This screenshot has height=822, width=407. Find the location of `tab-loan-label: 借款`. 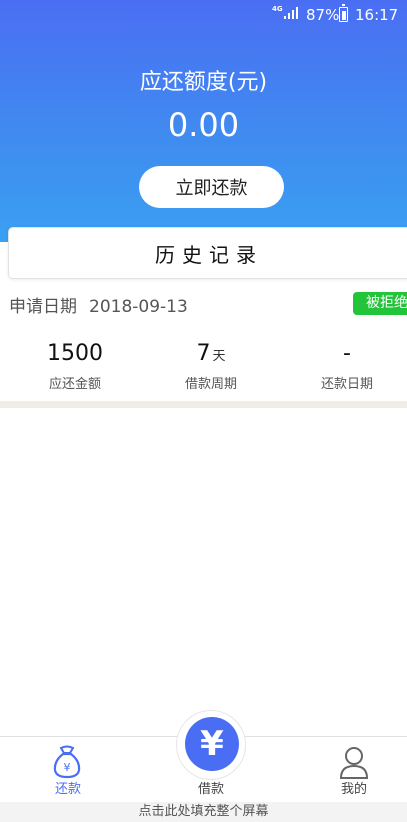

tab-loan-label: 借款 is located at coordinates (210, 789).